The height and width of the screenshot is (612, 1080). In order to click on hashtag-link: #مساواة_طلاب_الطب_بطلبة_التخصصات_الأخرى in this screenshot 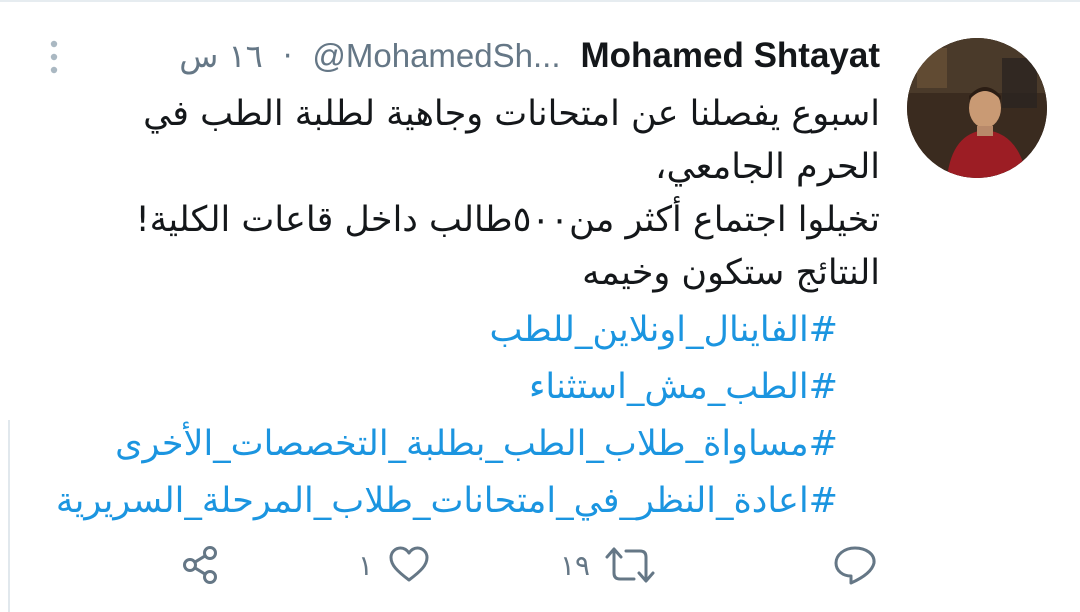, I will do `click(448, 444)`.